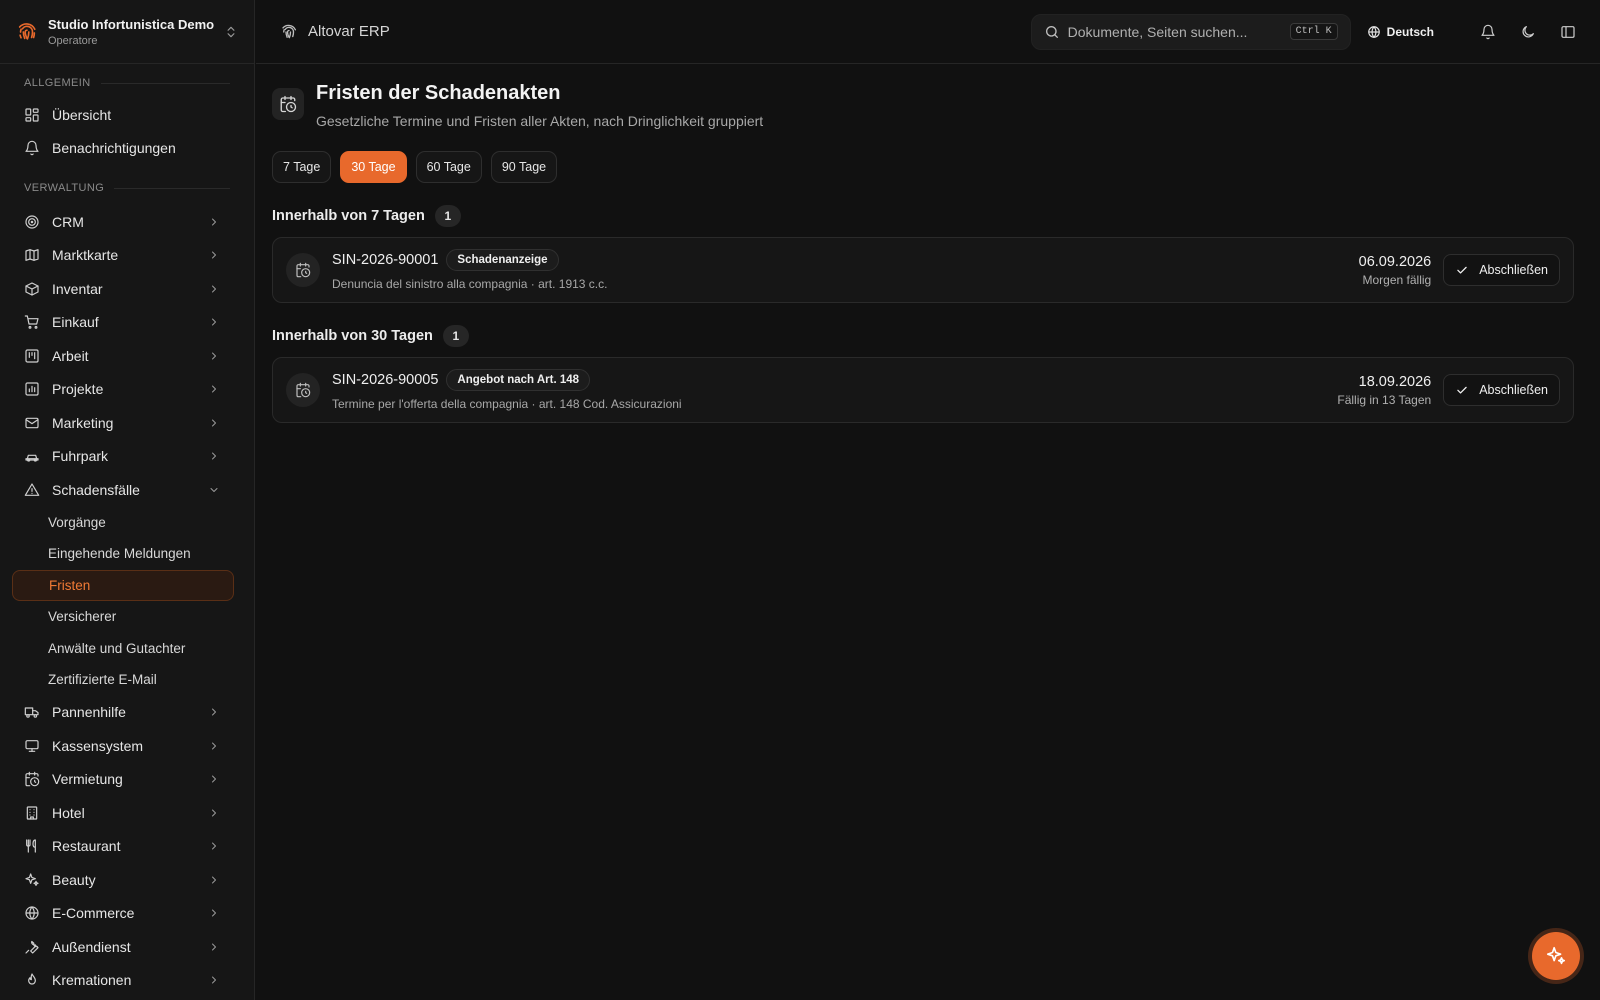 The height and width of the screenshot is (1000, 1600). I want to click on sidebar-item-hotel: Hotel, so click(127, 813).